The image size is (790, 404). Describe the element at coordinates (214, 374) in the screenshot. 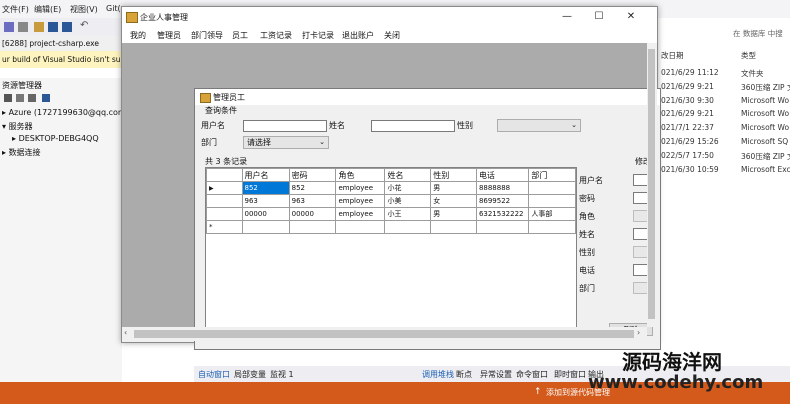

I see `debug-tab: 自动窗口` at that location.